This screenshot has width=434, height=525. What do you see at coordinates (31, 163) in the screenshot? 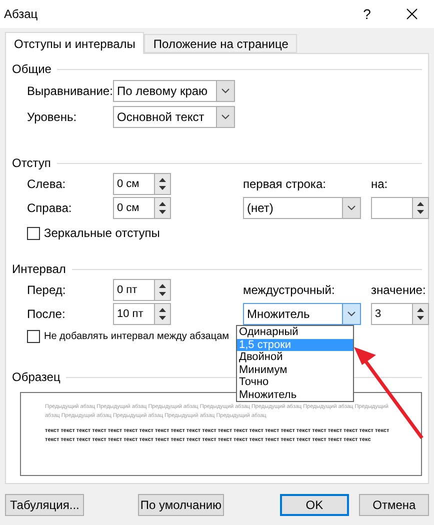
I see `section-title: Отступ` at bounding box center [31, 163].